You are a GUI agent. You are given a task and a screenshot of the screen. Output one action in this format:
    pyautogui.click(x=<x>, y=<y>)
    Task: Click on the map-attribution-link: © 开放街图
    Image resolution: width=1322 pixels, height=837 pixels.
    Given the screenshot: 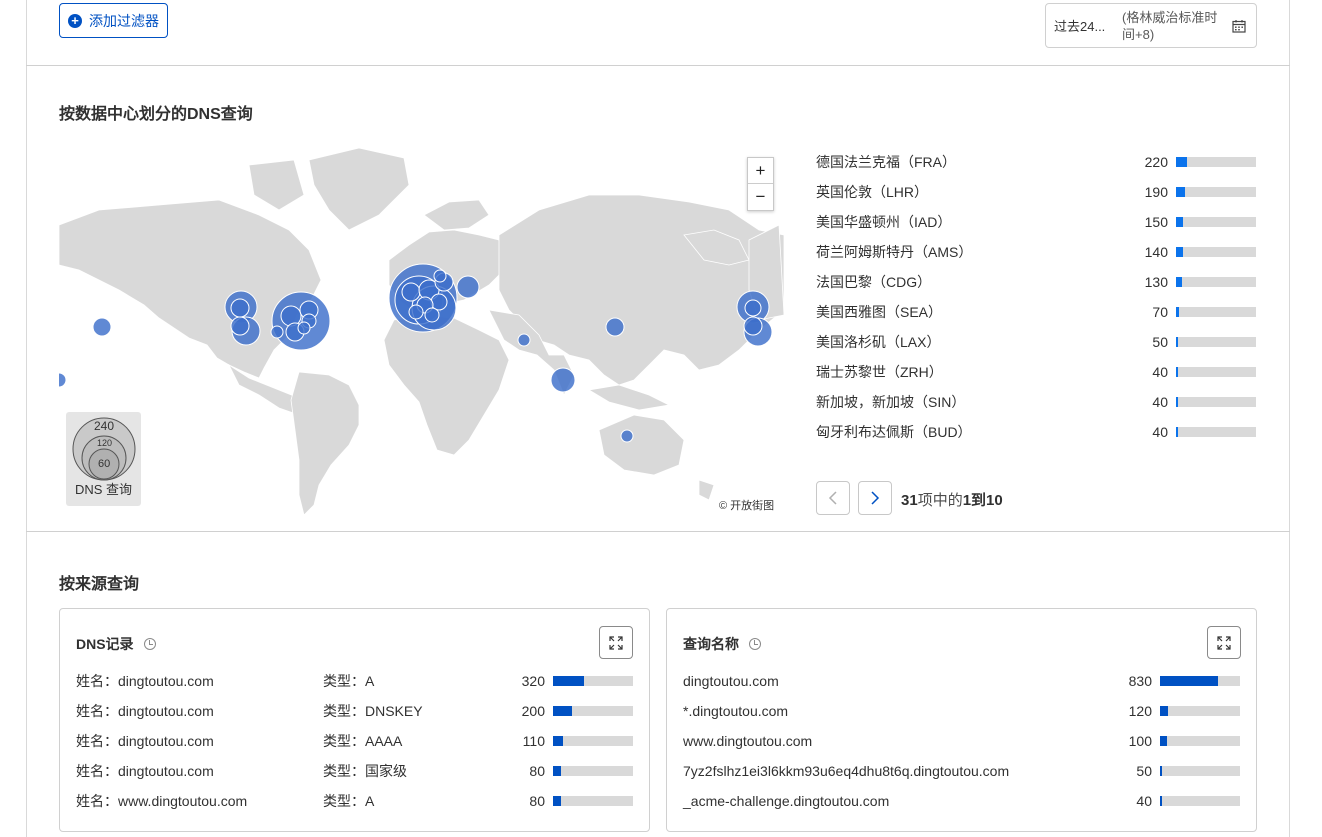 What is the action you would take?
    pyautogui.click(x=746, y=505)
    